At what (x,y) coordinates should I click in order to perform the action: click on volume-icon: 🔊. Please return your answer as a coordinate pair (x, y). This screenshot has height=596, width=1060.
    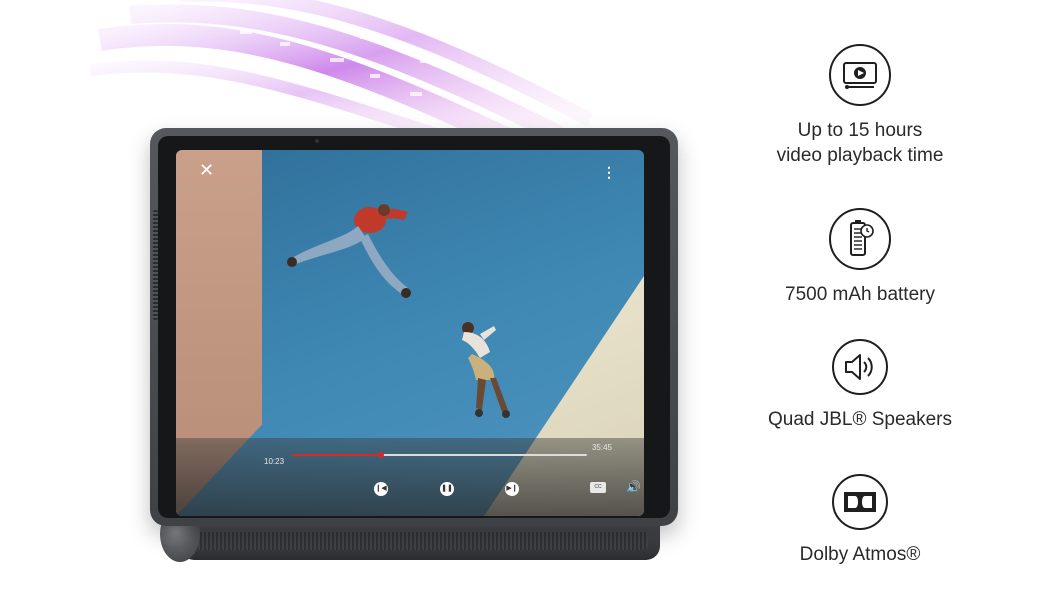
    Looking at the image, I should click on (633, 487).